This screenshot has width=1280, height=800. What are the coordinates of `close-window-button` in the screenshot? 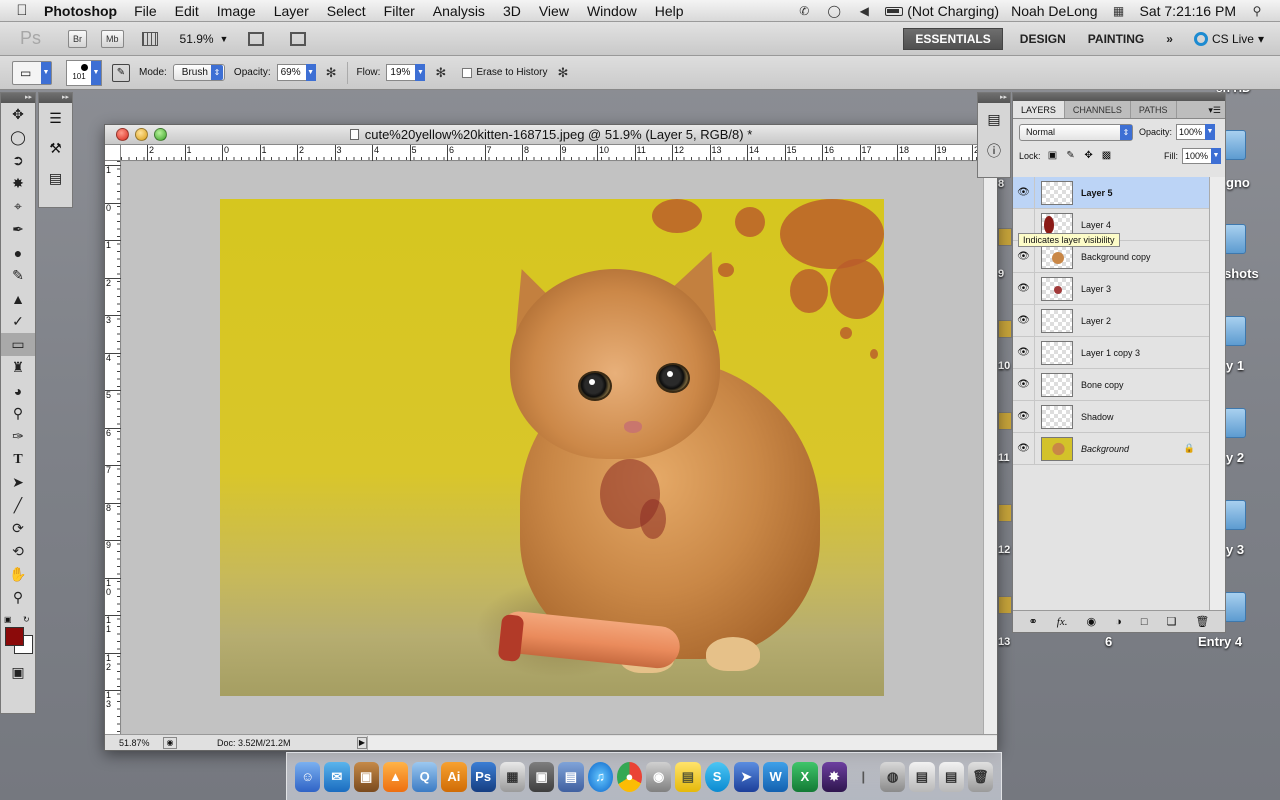 It's located at (122, 134).